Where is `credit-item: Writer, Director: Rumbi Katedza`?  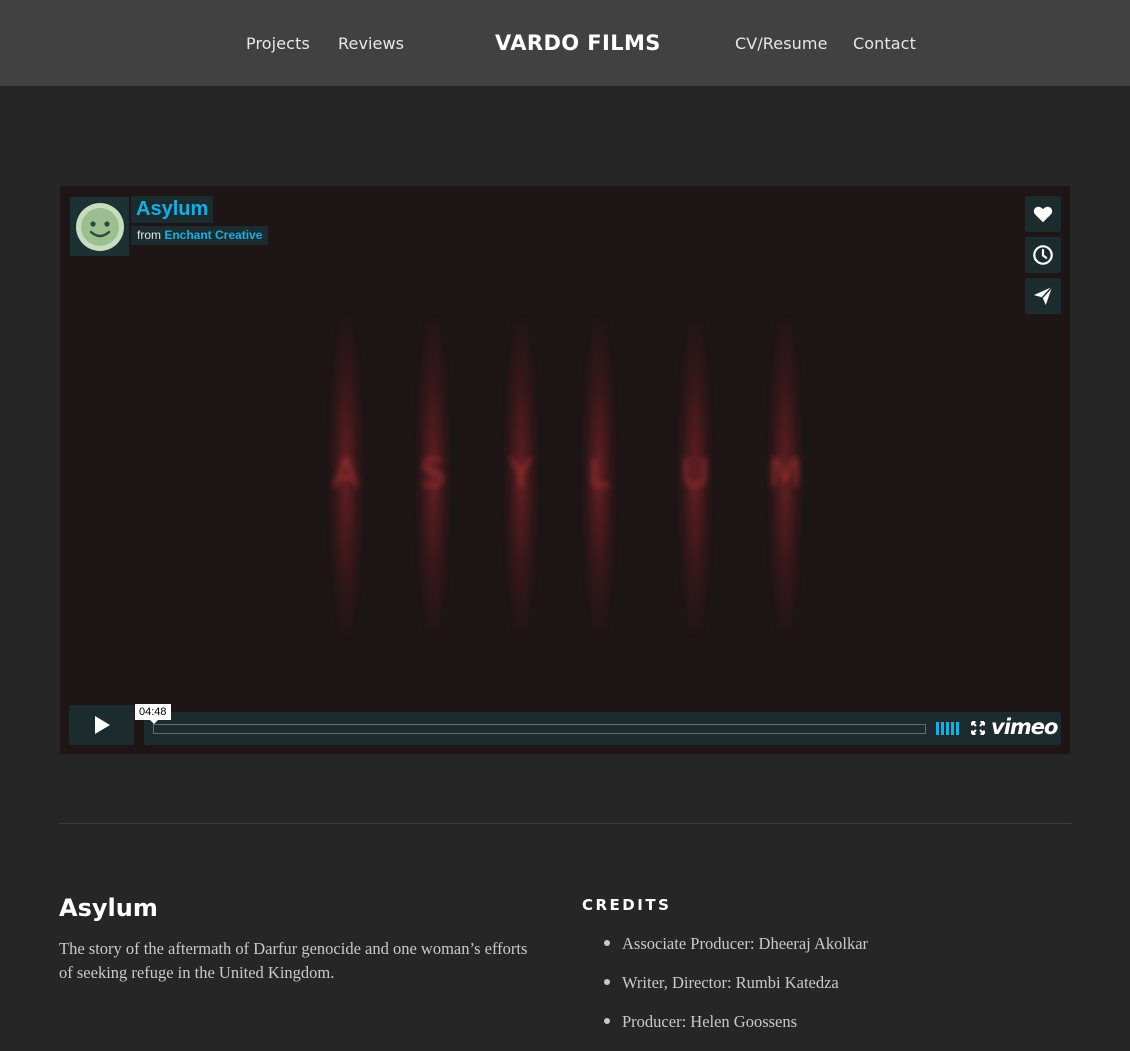 credit-item: Writer, Director: Rumbi Katedza is located at coordinates (736, 990).